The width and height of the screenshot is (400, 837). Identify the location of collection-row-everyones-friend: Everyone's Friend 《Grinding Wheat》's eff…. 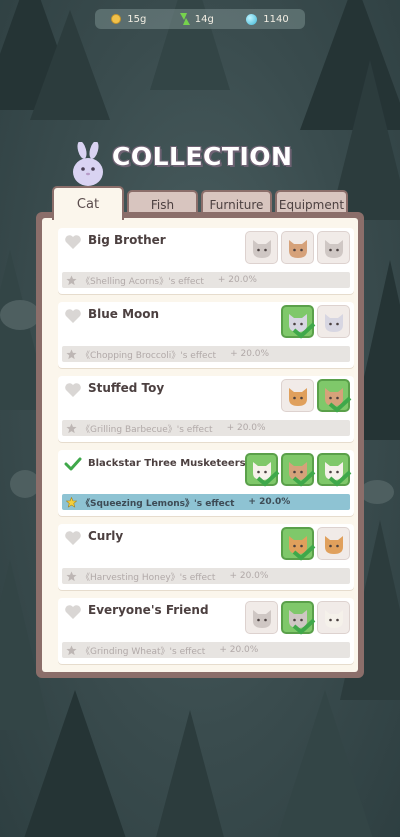
(206, 631).